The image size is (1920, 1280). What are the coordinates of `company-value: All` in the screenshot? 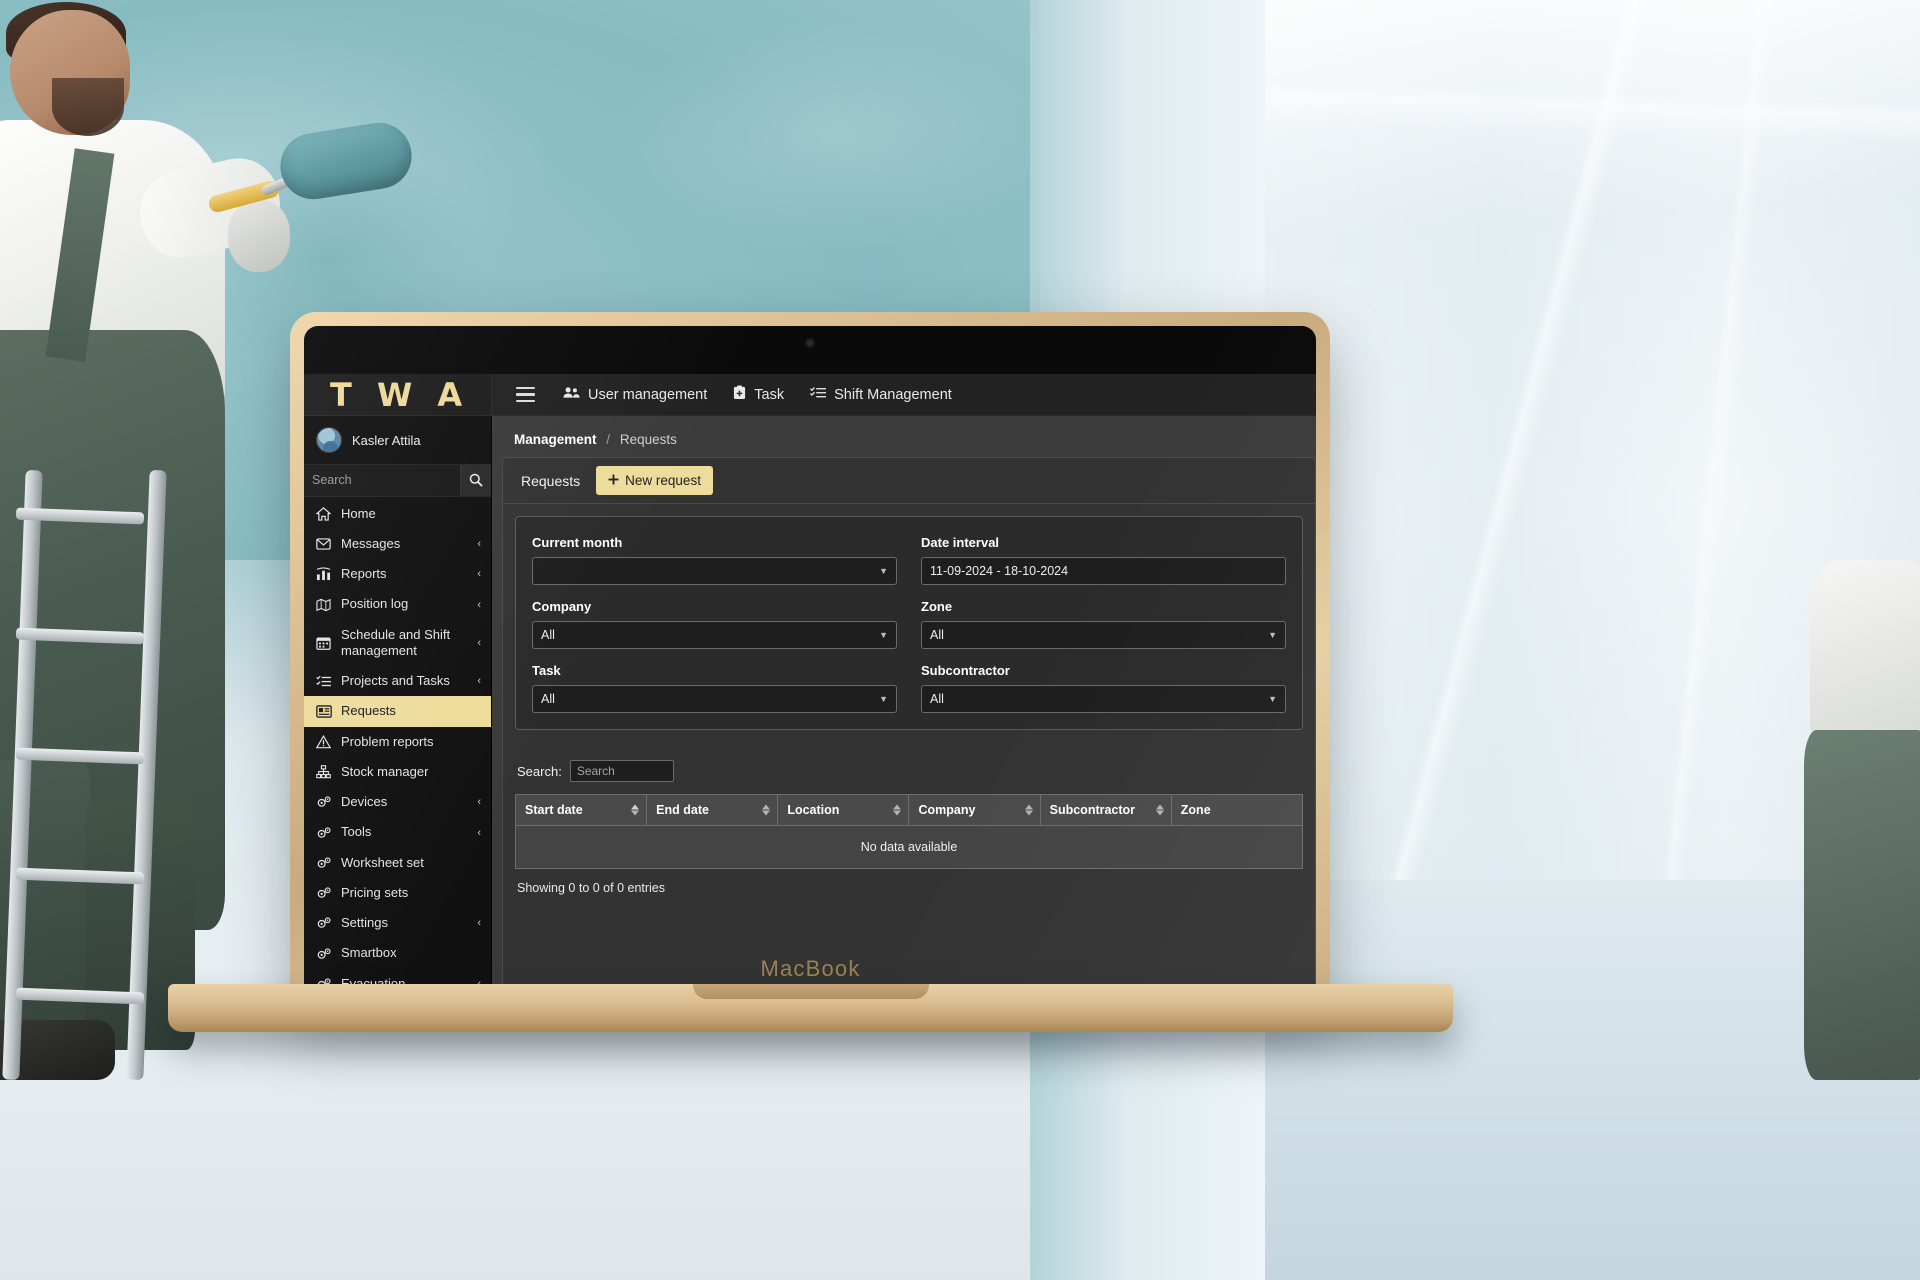 It's located at (548, 635).